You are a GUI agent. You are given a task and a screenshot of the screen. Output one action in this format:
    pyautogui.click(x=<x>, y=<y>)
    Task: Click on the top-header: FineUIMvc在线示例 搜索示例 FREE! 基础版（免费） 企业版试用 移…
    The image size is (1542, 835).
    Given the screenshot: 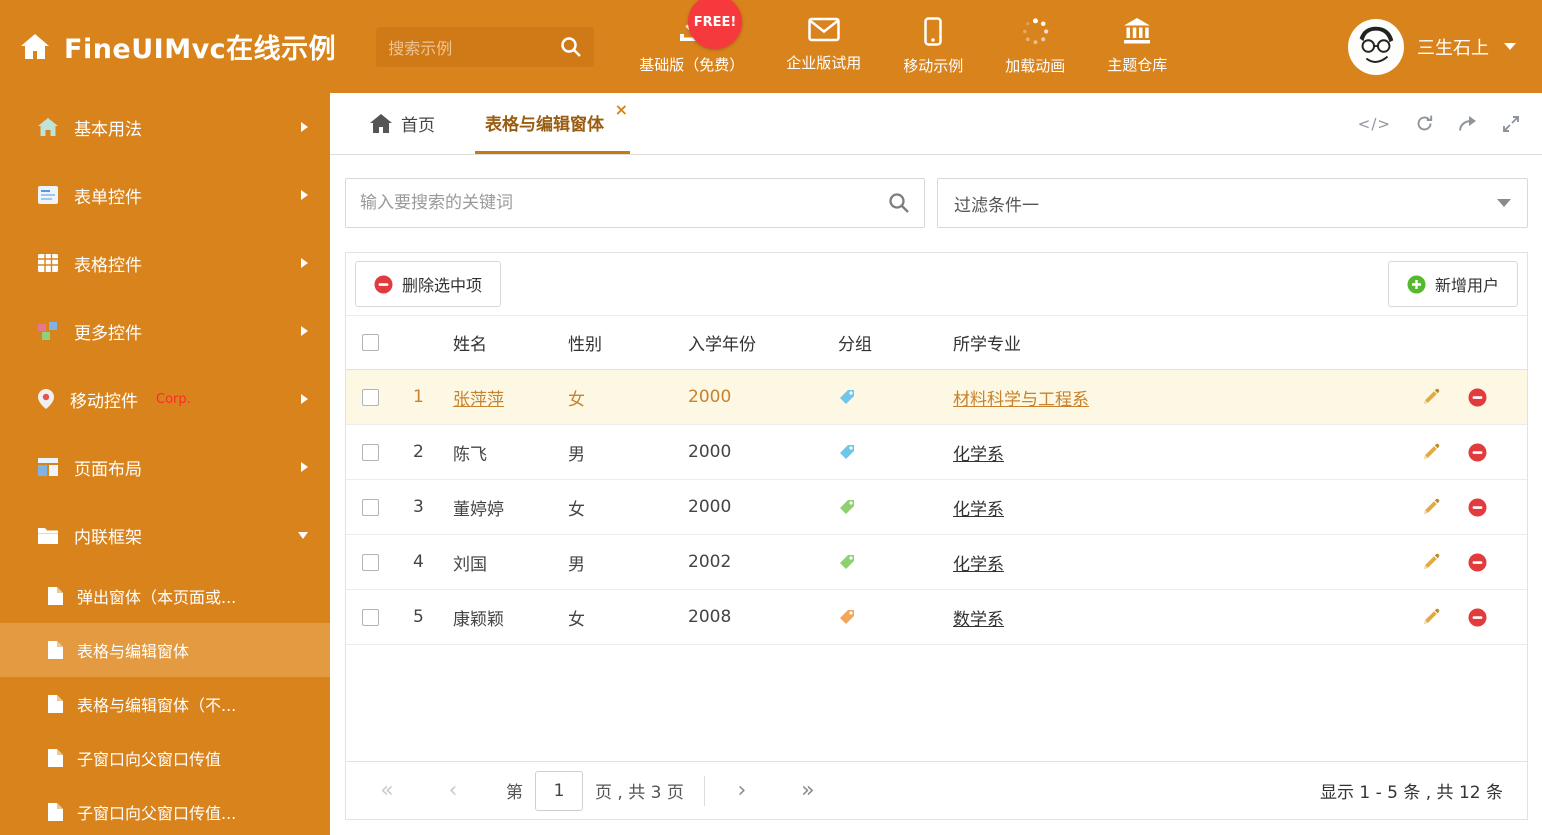 What is the action you would take?
    pyautogui.click(x=771, y=46)
    